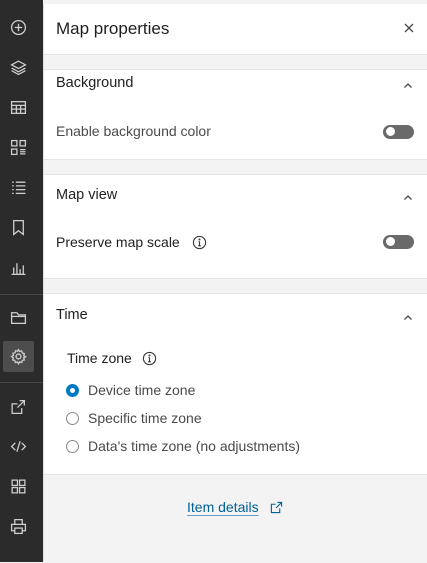  I want to click on print-tool-button, so click(18, 526).